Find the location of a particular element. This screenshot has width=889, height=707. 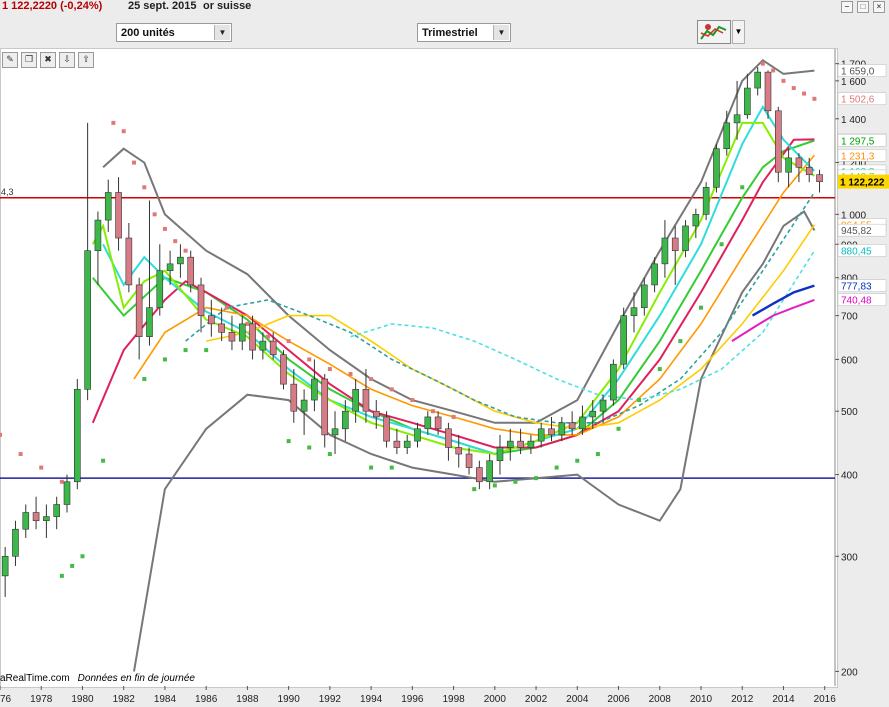

x-tick-label: 1976 is located at coordinates (6, 699).